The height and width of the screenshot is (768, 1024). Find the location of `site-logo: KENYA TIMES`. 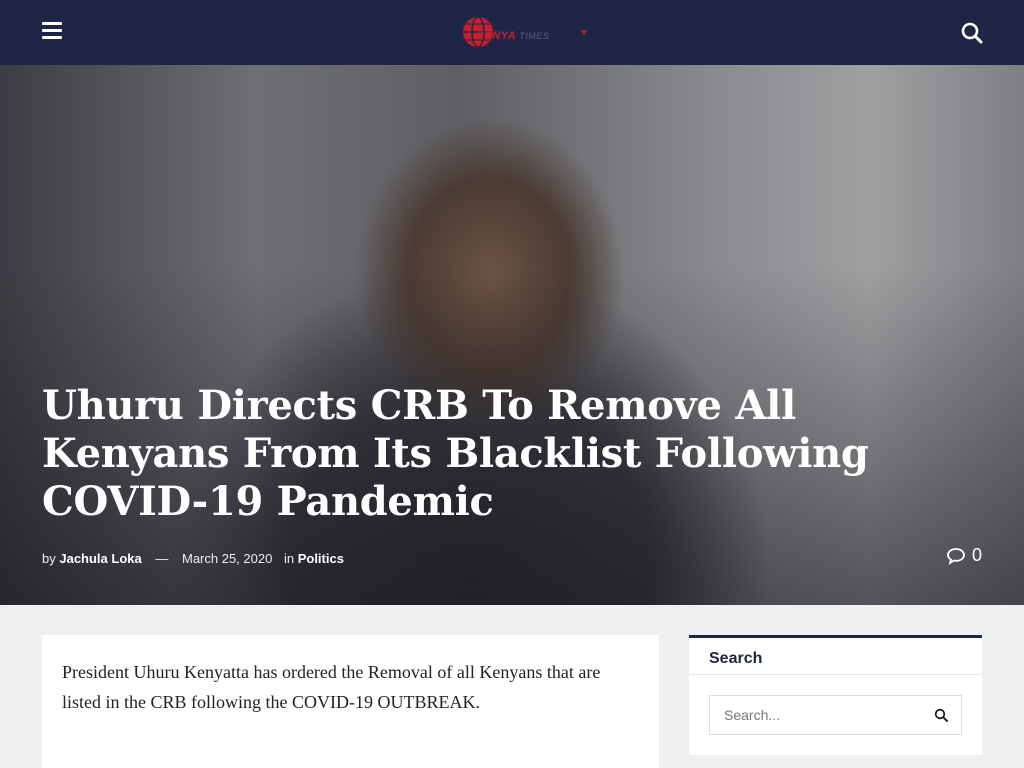

site-logo: KENYA TIMES is located at coordinates (512, 32).